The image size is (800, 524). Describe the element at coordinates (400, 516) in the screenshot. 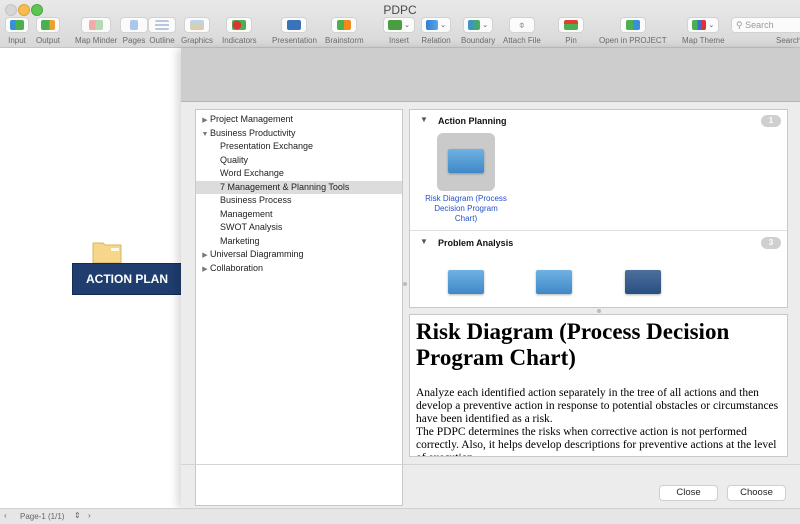

I see `status-bar: ‹ Page-1 (1/1) ⇕ ›` at that location.